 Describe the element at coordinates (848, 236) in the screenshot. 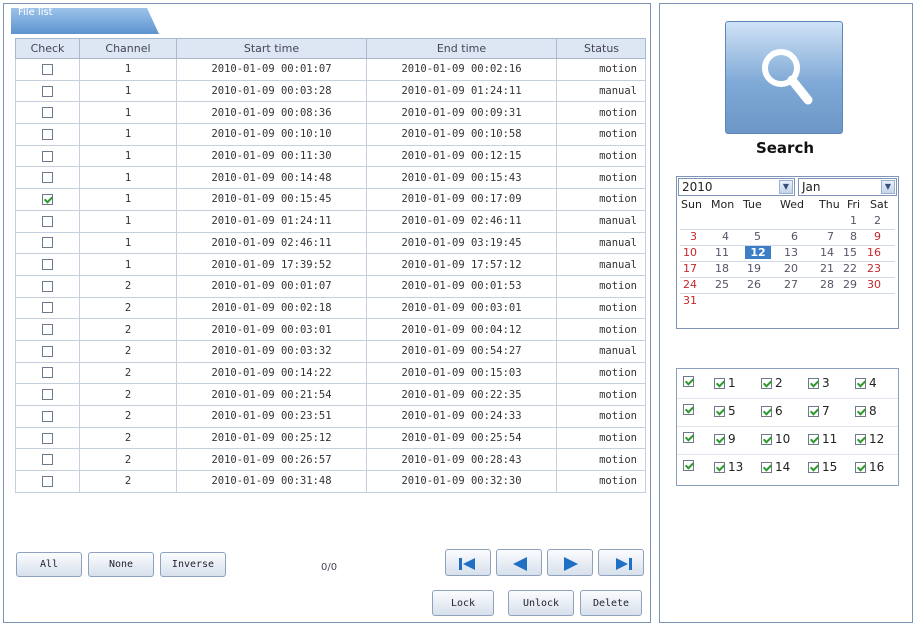

I see `calendar-day: 8` at that location.